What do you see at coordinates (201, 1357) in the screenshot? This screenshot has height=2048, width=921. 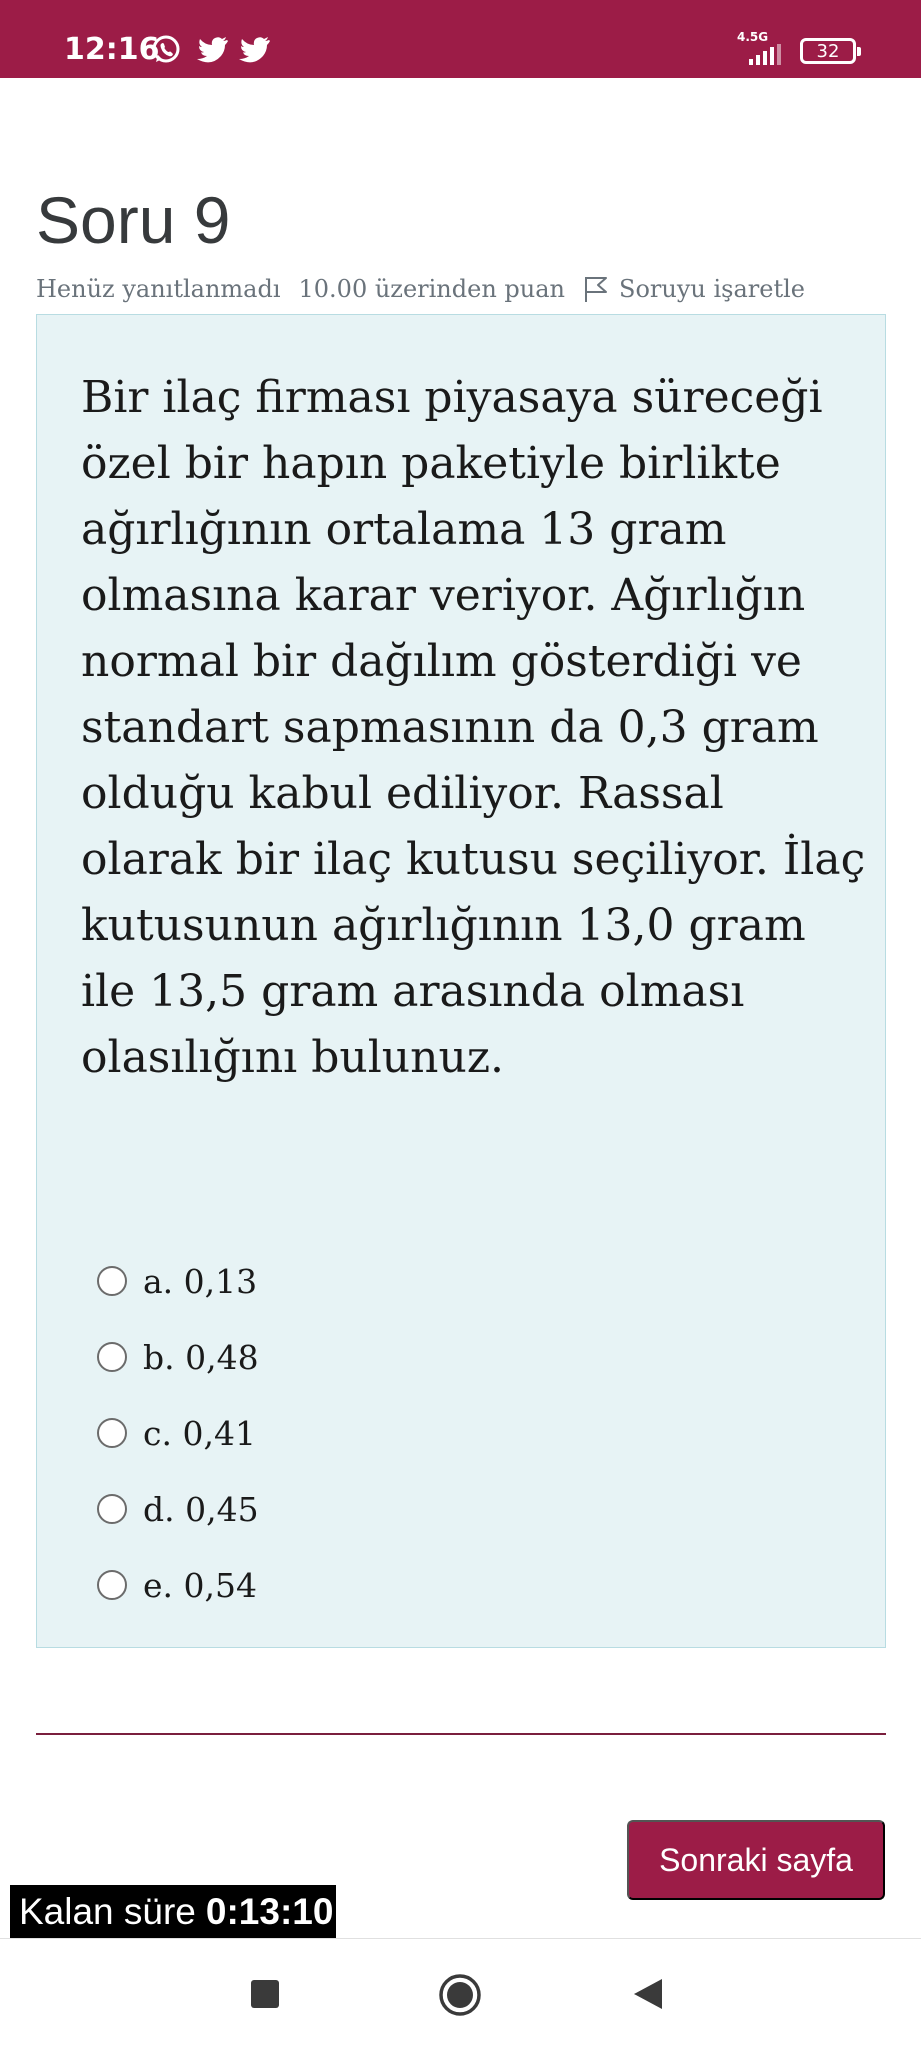 I see `answer-label: b. 0,48` at bounding box center [201, 1357].